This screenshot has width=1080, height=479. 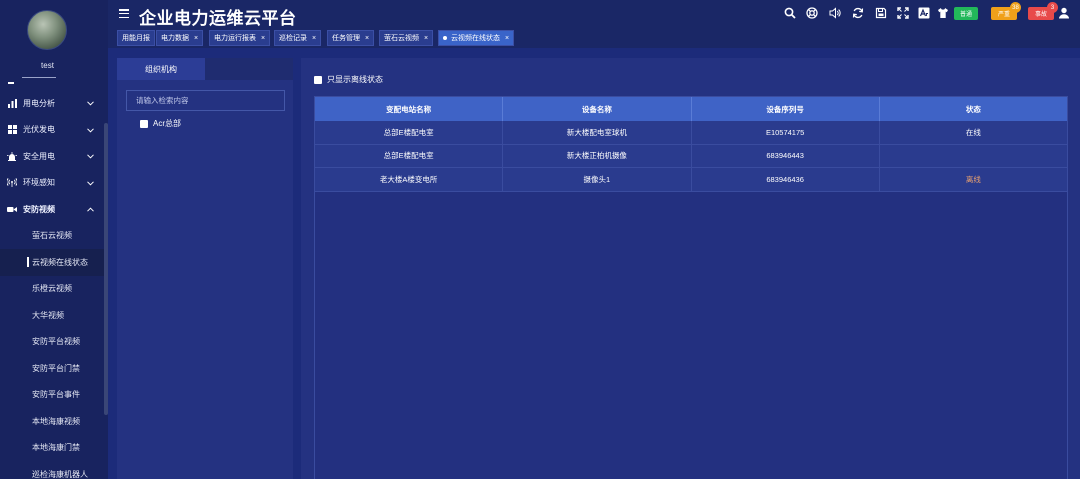 What do you see at coordinates (597, 179) in the screenshot?
I see `cell-device: 摄像头1` at bounding box center [597, 179].